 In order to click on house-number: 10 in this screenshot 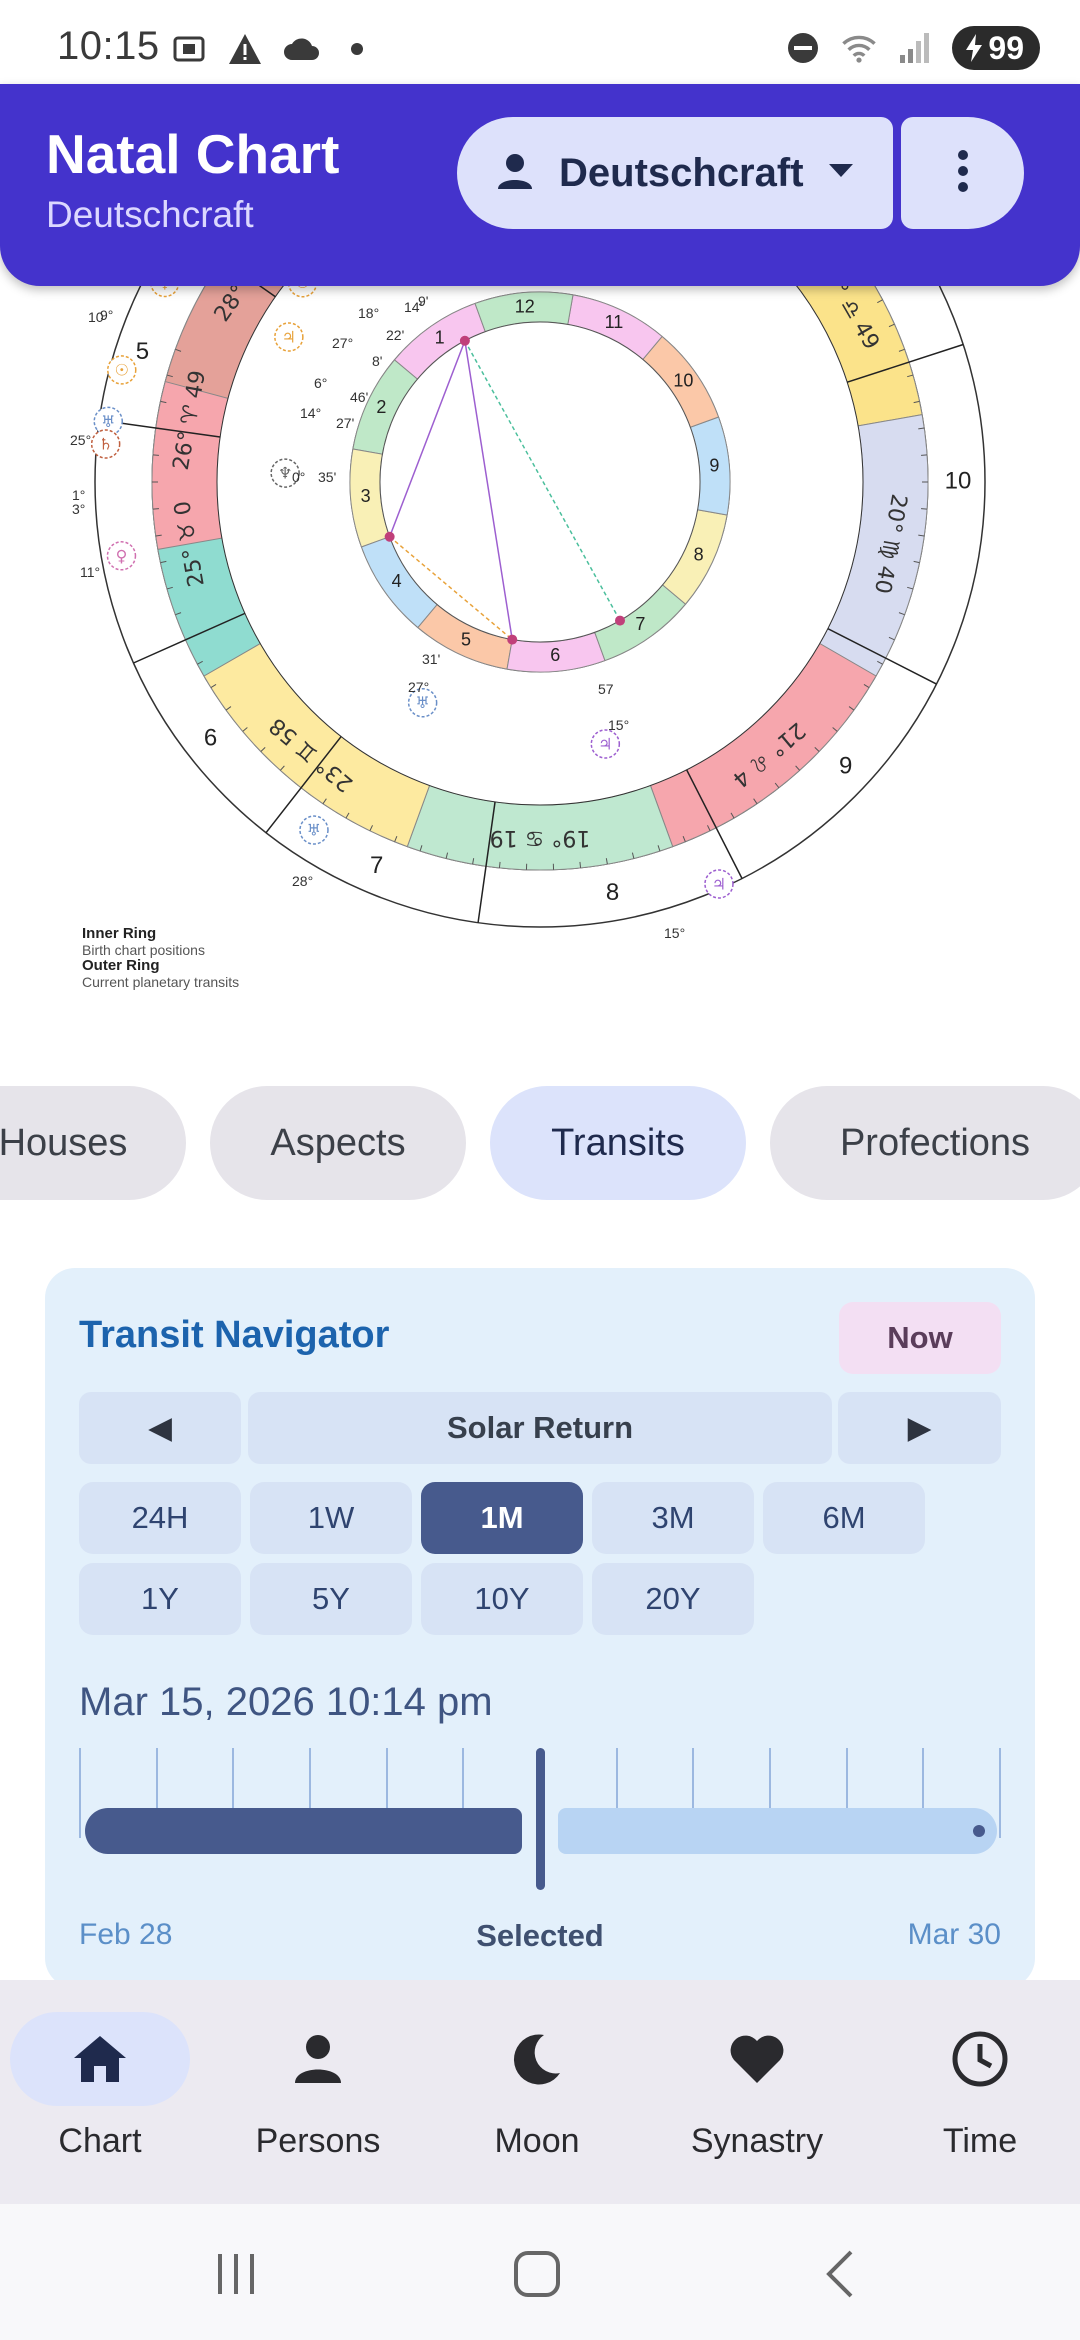, I will do `click(958, 480)`.